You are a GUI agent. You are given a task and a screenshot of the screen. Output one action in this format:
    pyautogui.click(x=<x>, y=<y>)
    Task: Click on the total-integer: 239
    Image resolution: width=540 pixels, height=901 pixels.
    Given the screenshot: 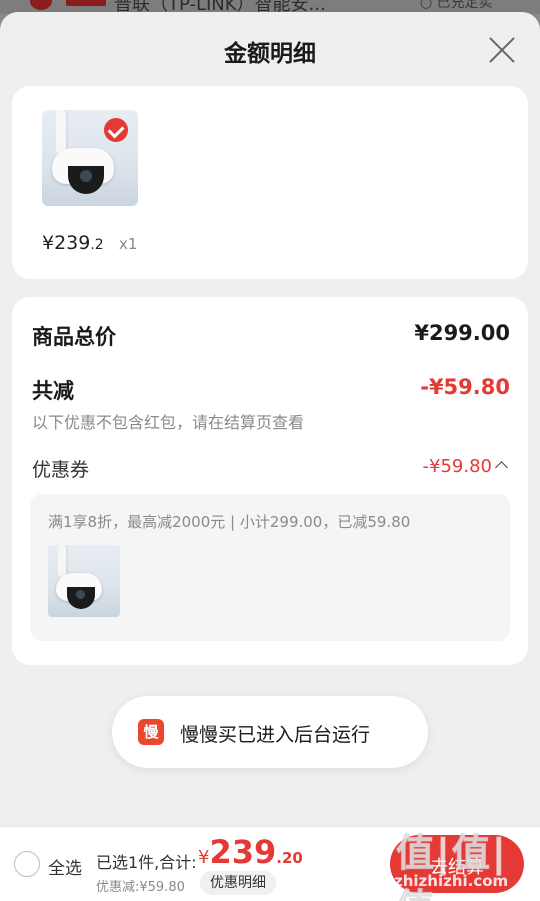 What is the action you would take?
    pyautogui.click(x=243, y=852)
    